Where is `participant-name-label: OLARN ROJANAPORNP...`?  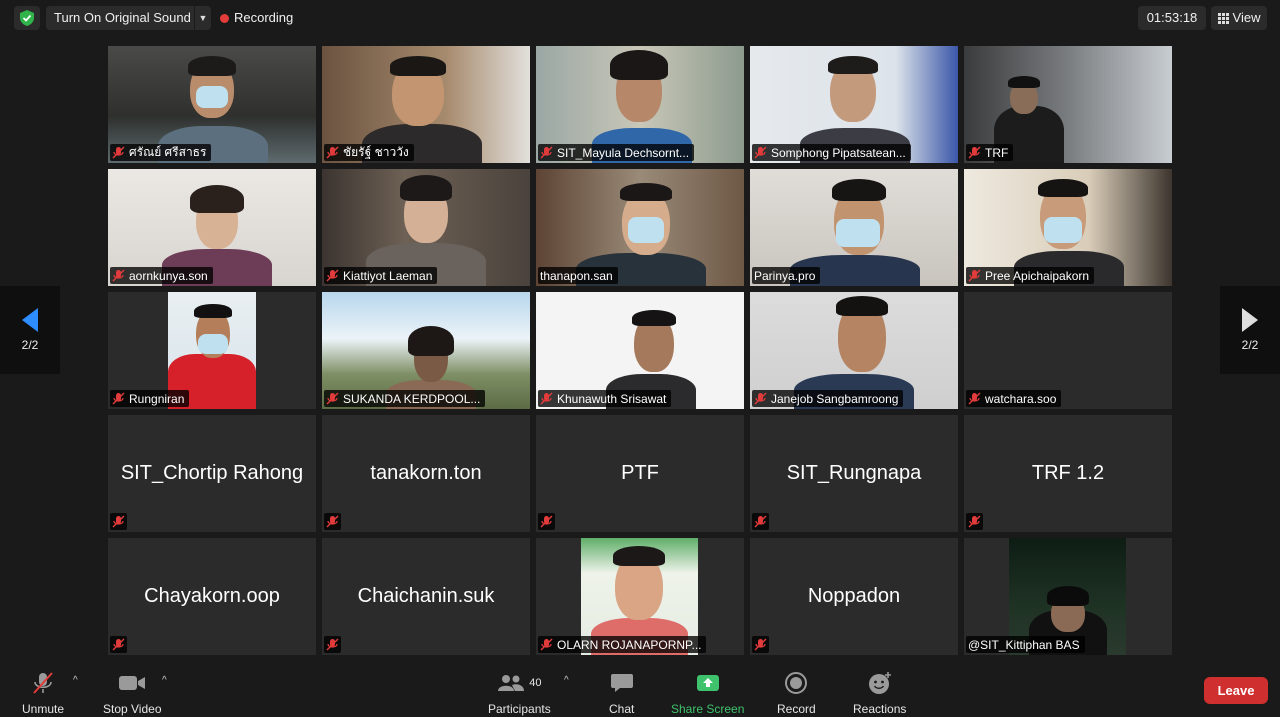
participant-name-label: OLARN ROJANAPORNP... is located at coordinates (622, 644).